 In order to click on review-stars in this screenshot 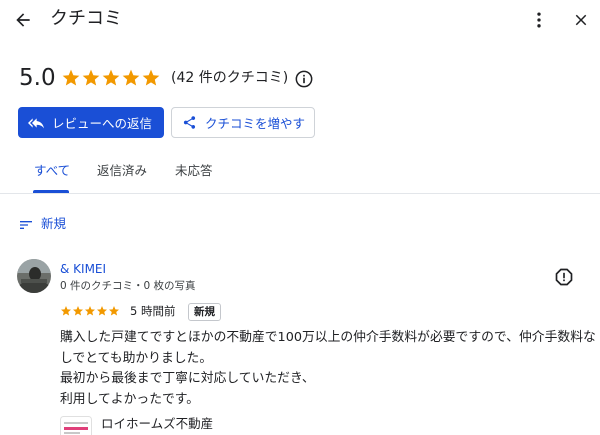, I will do `click(90, 311)`.